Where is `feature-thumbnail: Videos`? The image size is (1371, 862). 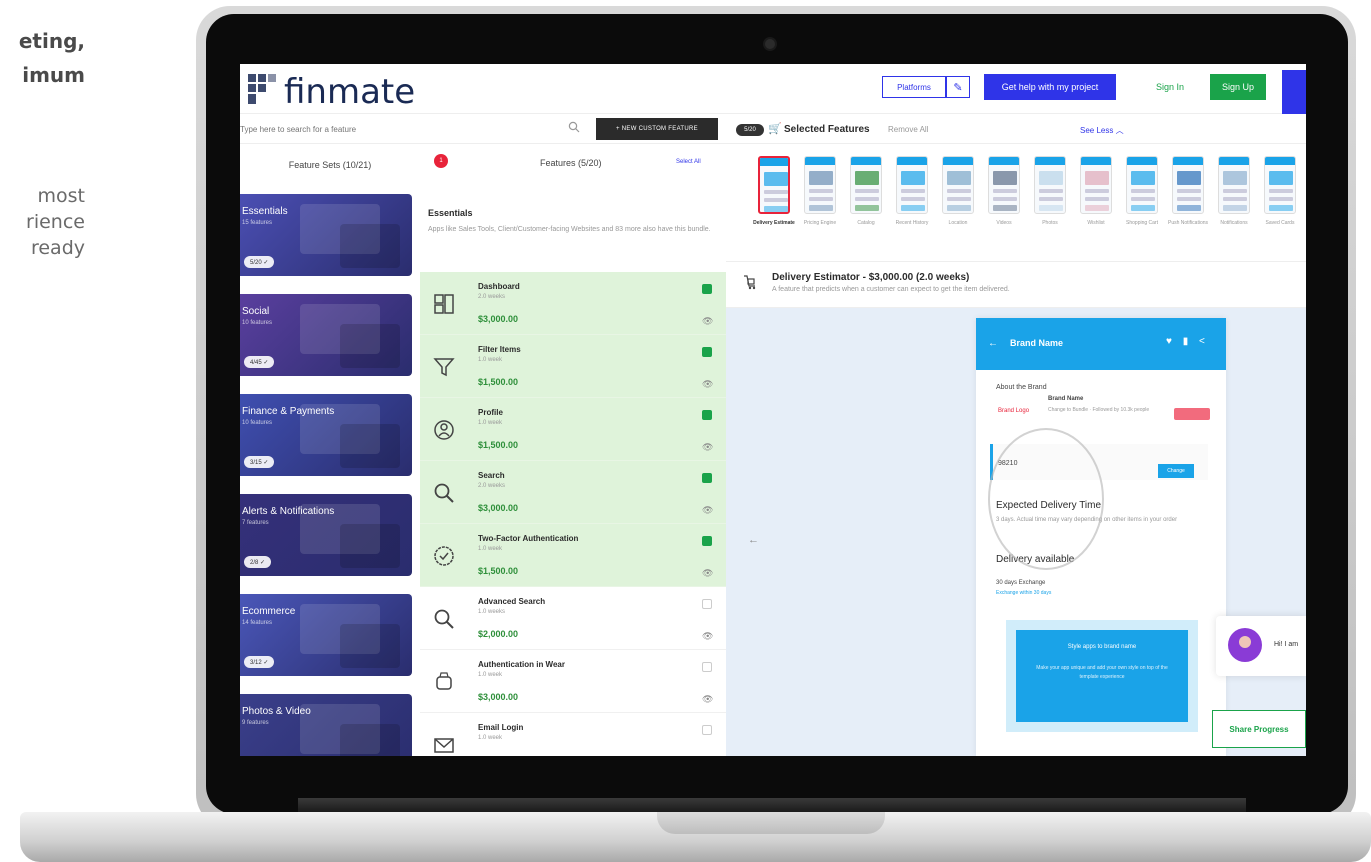
feature-thumbnail: Videos is located at coordinates (1004, 206).